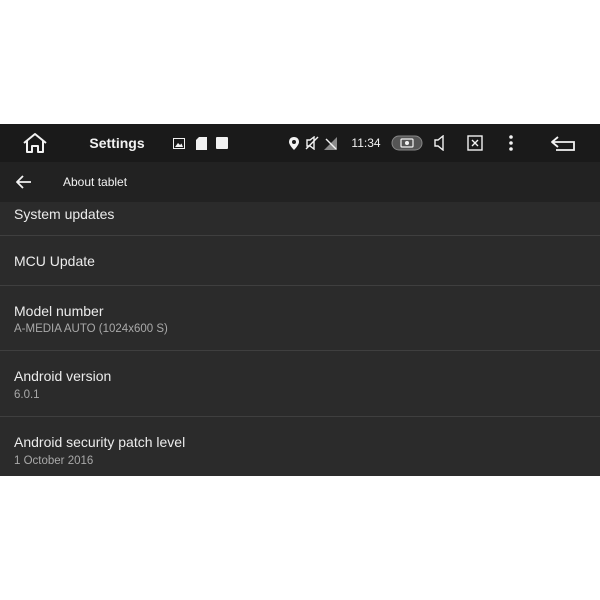  I want to click on screenshot-icon, so click(475, 143).